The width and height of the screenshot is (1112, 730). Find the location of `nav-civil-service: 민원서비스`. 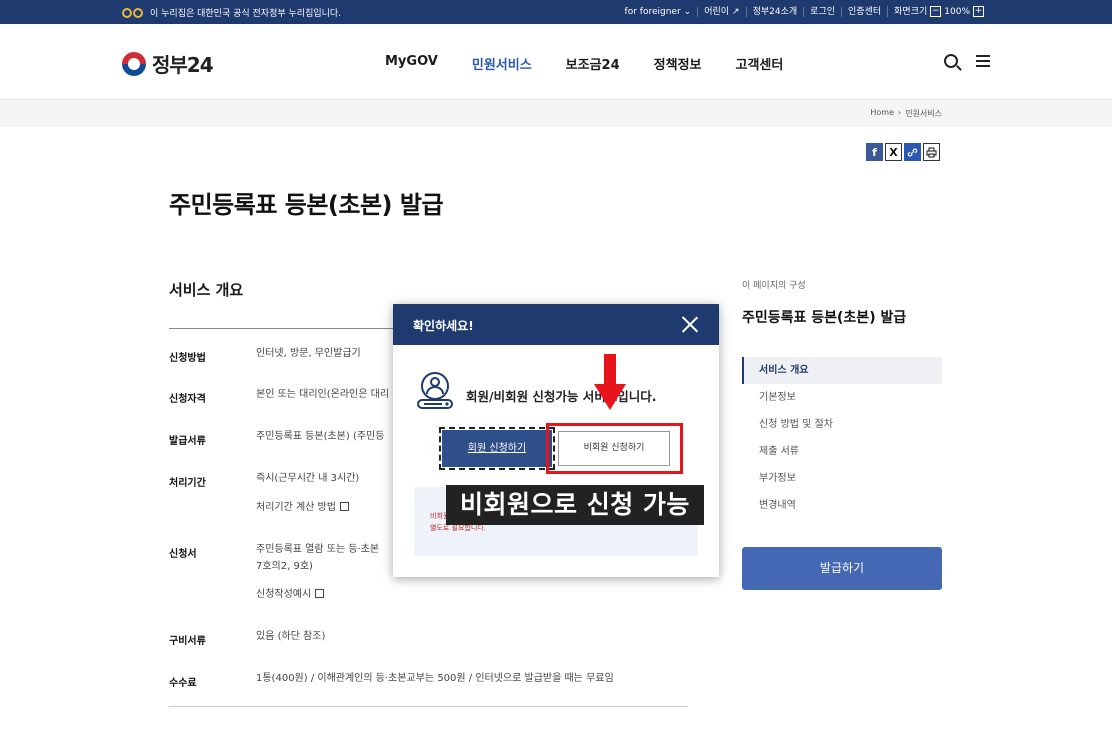

nav-civil-service: 민원서비스 is located at coordinates (502, 63).